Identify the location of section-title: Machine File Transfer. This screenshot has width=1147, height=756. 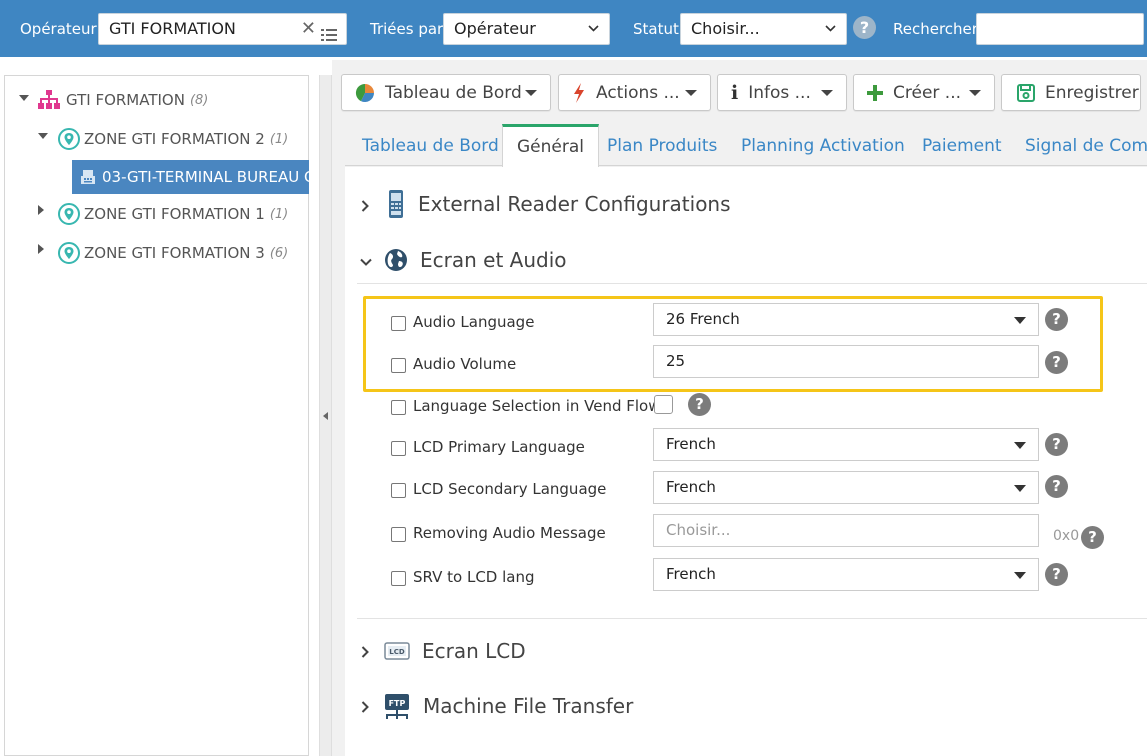
(528, 706).